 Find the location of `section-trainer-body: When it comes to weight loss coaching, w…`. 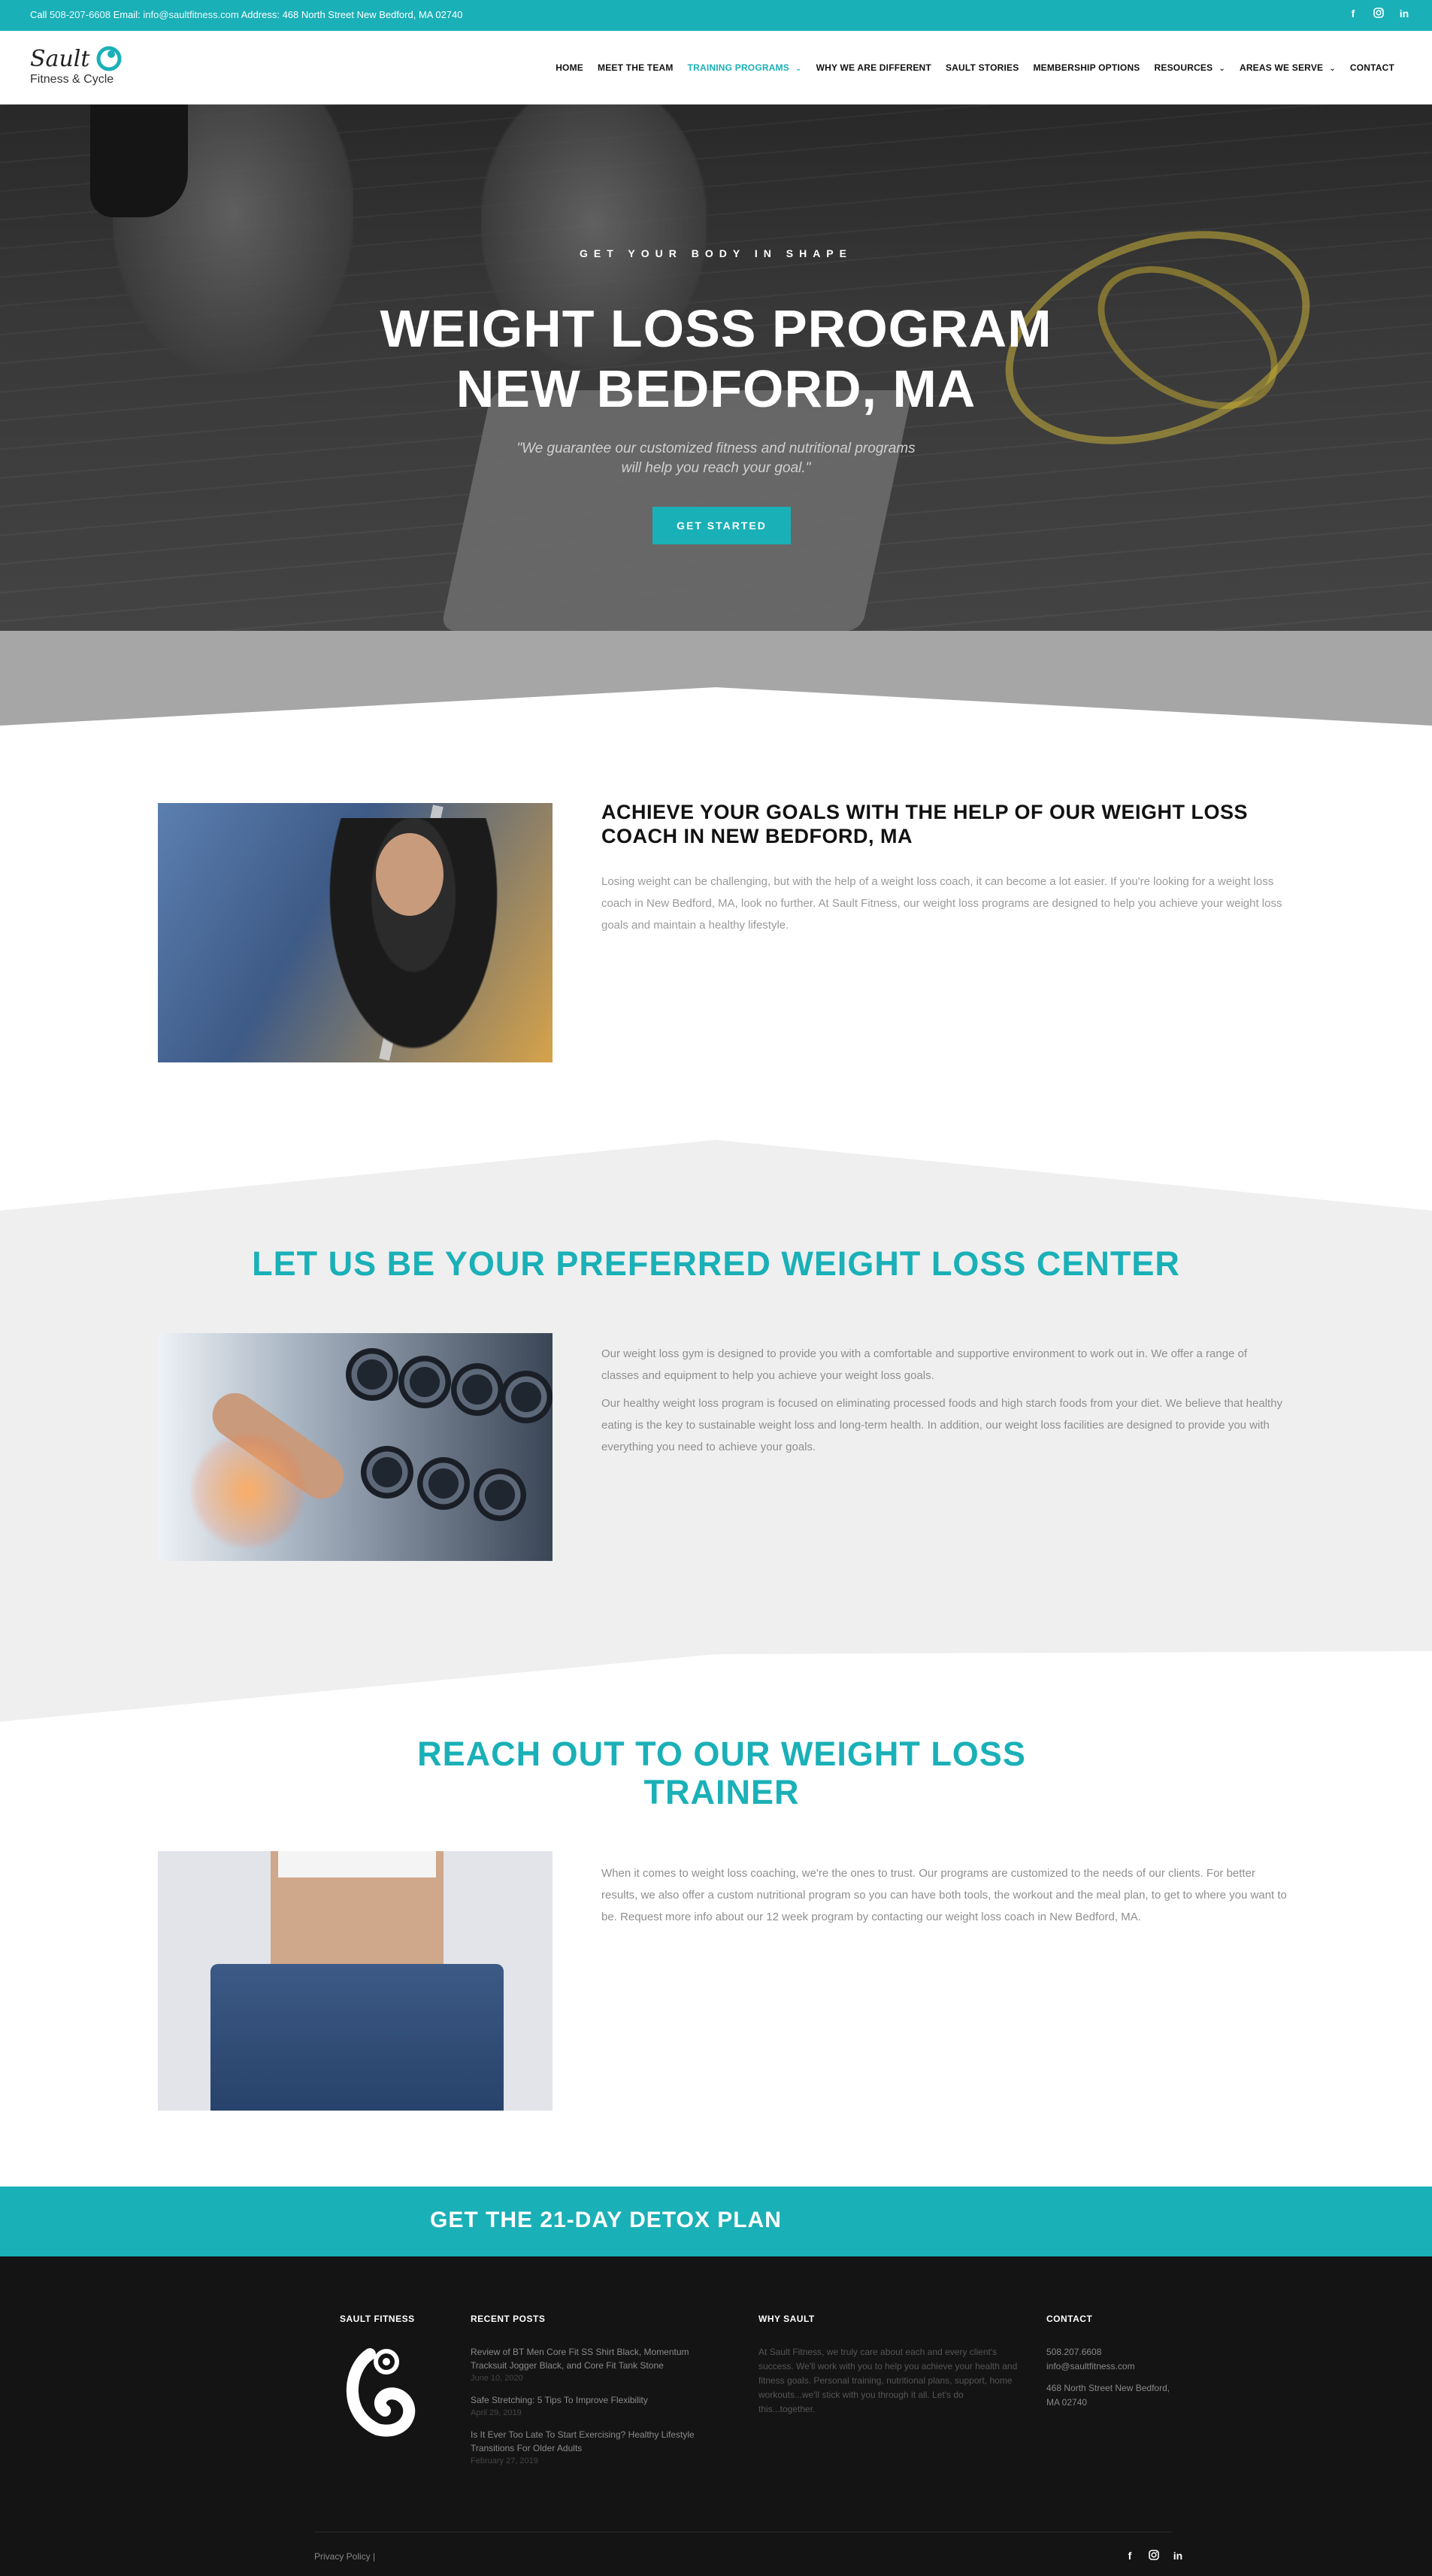

section-trainer-body: When it comes to weight loss coaching, w… is located at coordinates (944, 1895).